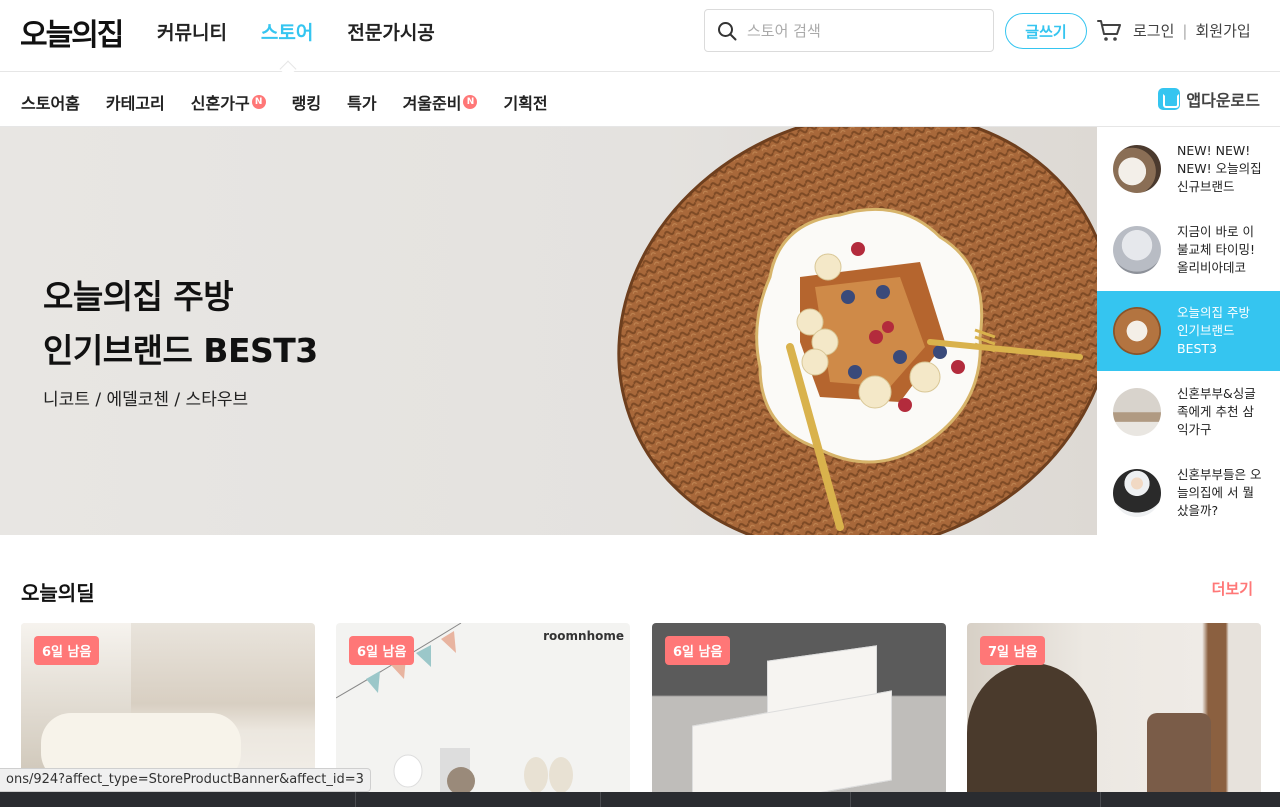  What do you see at coordinates (857, 30) in the screenshot?
I see `search-input` at bounding box center [857, 30].